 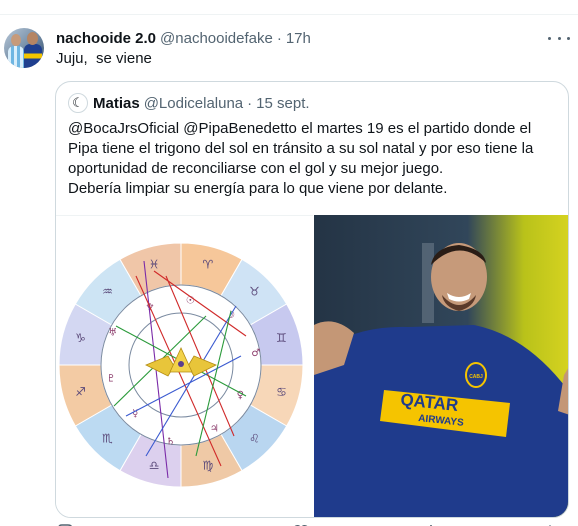 What do you see at coordinates (298, 38) in the screenshot?
I see `timestamp: 17h` at bounding box center [298, 38].